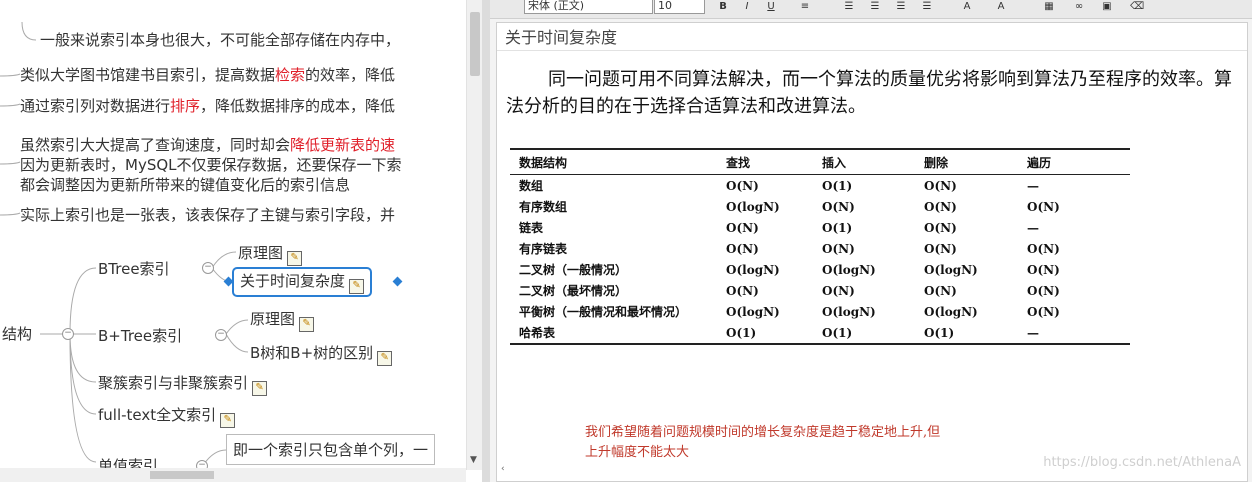 This screenshot has width=1252, height=482. What do you see at coordinates (185, 185) in the screenshot?
I see `mindmap-line-6: 都会调整因为更新所带来的键值变化后的索引信息` at bounding box center [185, 185].